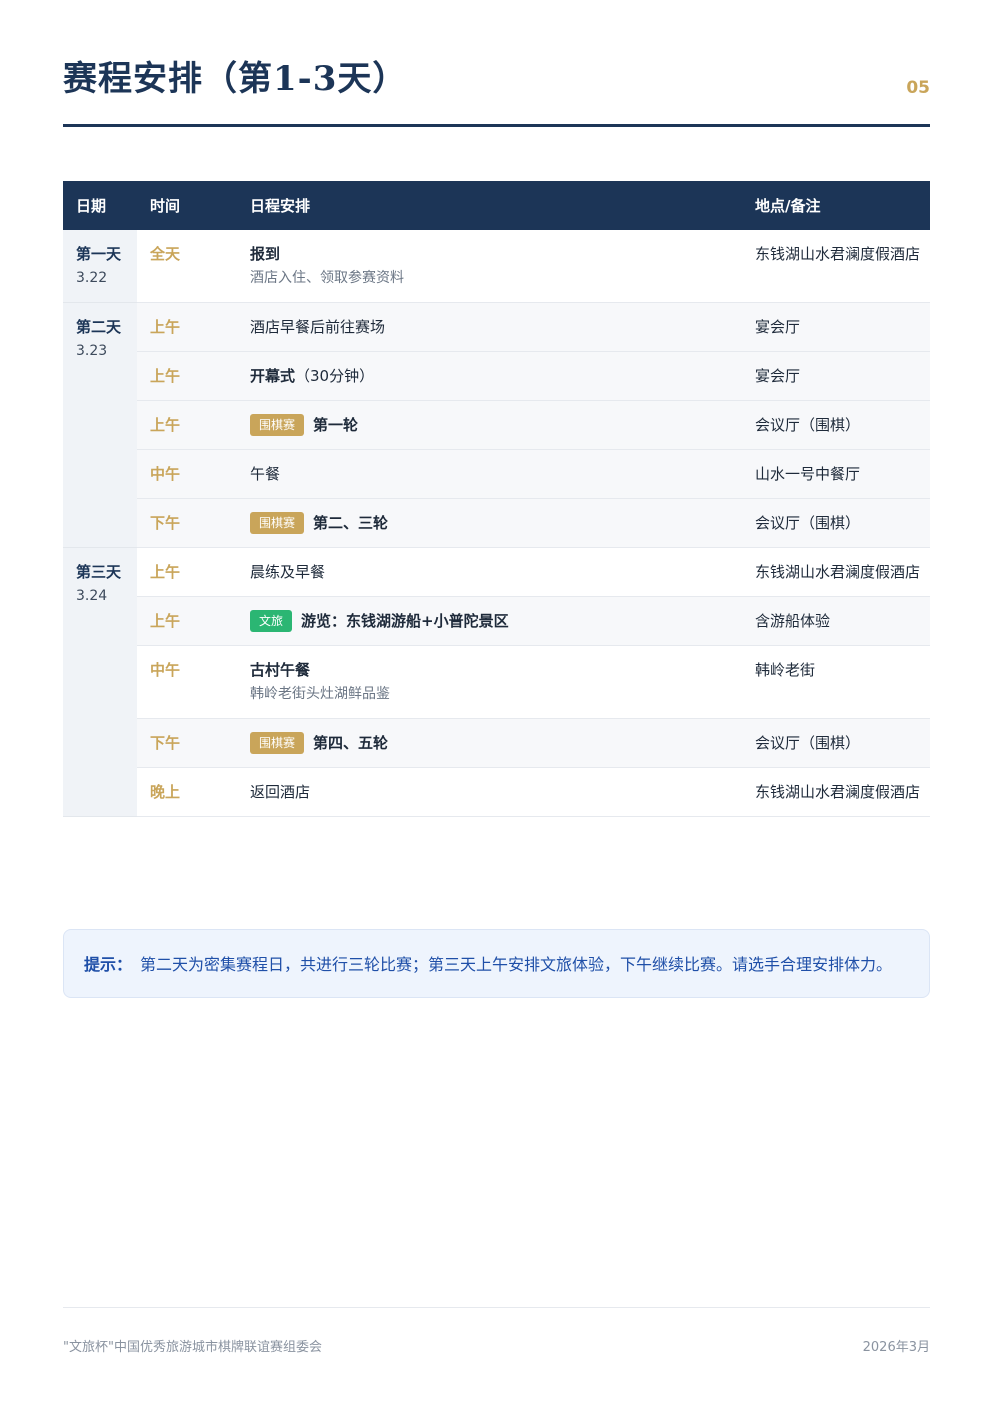 The image size is (992, 1403). I want to click on table-row: 上午 开幕式（30分钟） 宴会厅, so click(496, 376).